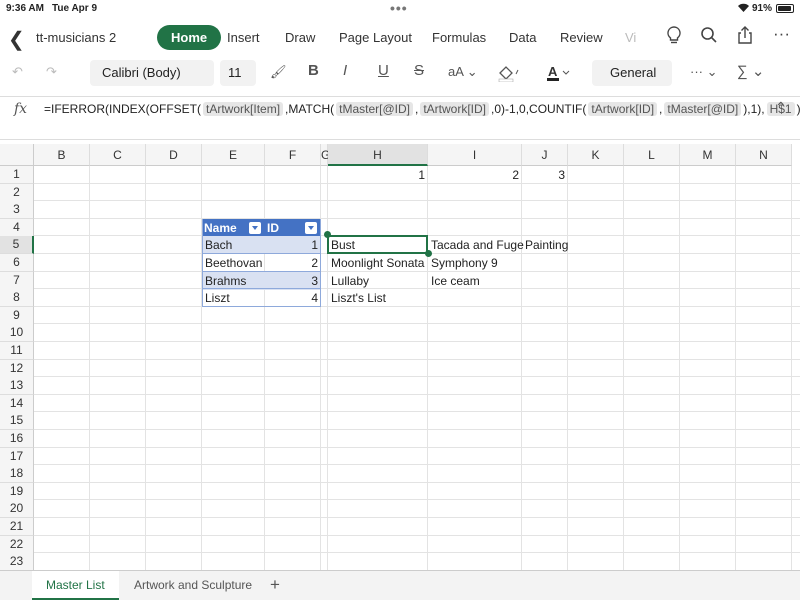 The width and height of the screenshot is (800, 600). I want to click on row-header: 10, so click(17, 333).